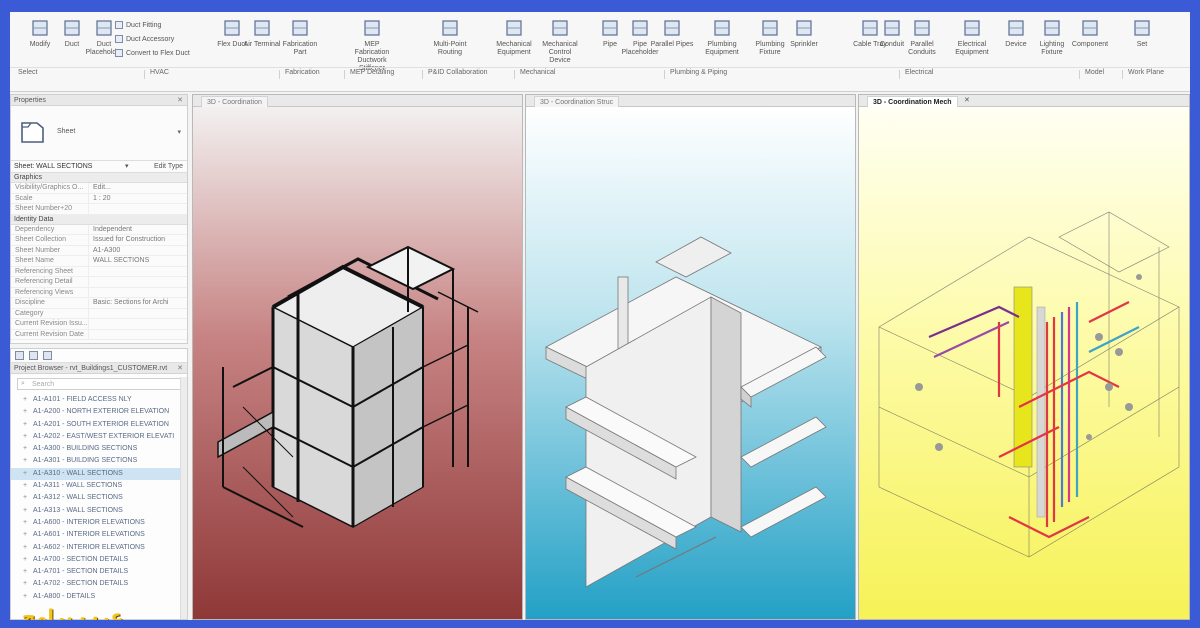 This screenshot has width=1200, height=628. I want to click on property-row: Dependency Independent, so click(99, 229).